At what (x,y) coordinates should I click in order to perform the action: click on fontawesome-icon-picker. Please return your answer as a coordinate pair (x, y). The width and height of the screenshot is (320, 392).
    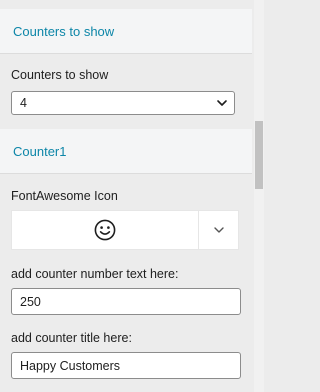
    Looking at the image, I should click on (125, 230).